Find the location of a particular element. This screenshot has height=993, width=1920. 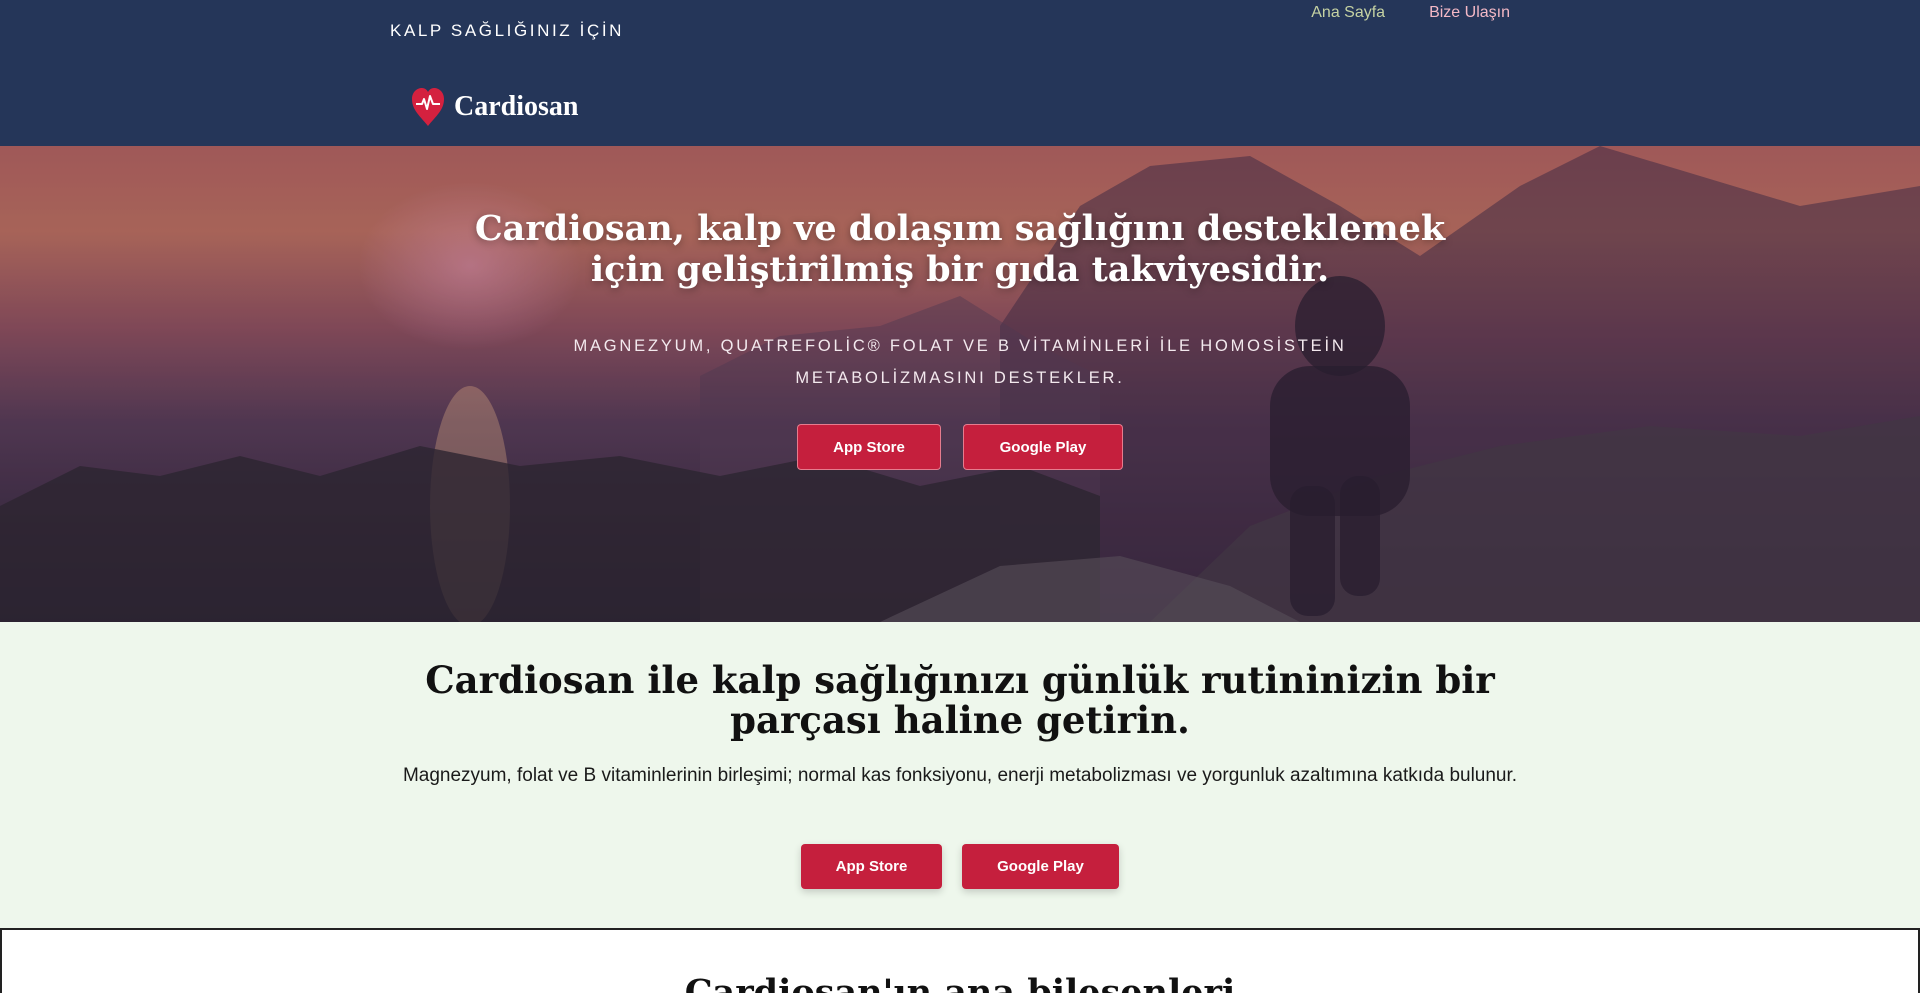

brand: Cardiosan is located at coordinates (494, 107).